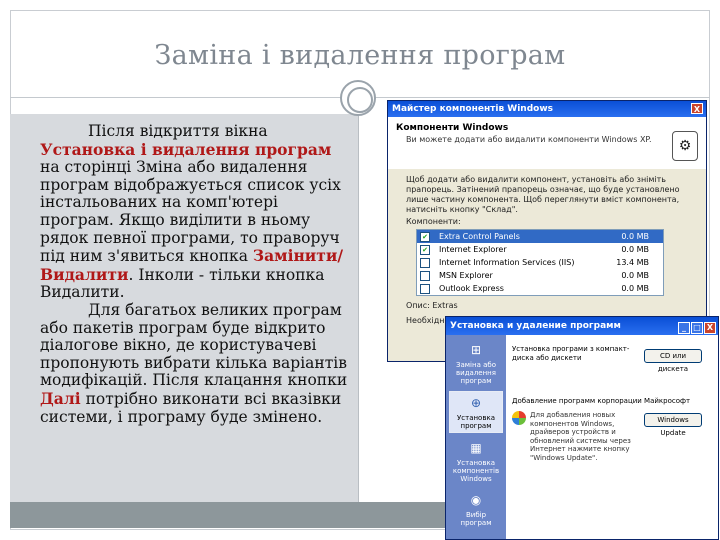 This screenshot has height=540, width=720. Describe the element at coordinates (186, 149) in the screenshot. I see `highlight-install-remove: Установка і видалення програм` at that location.